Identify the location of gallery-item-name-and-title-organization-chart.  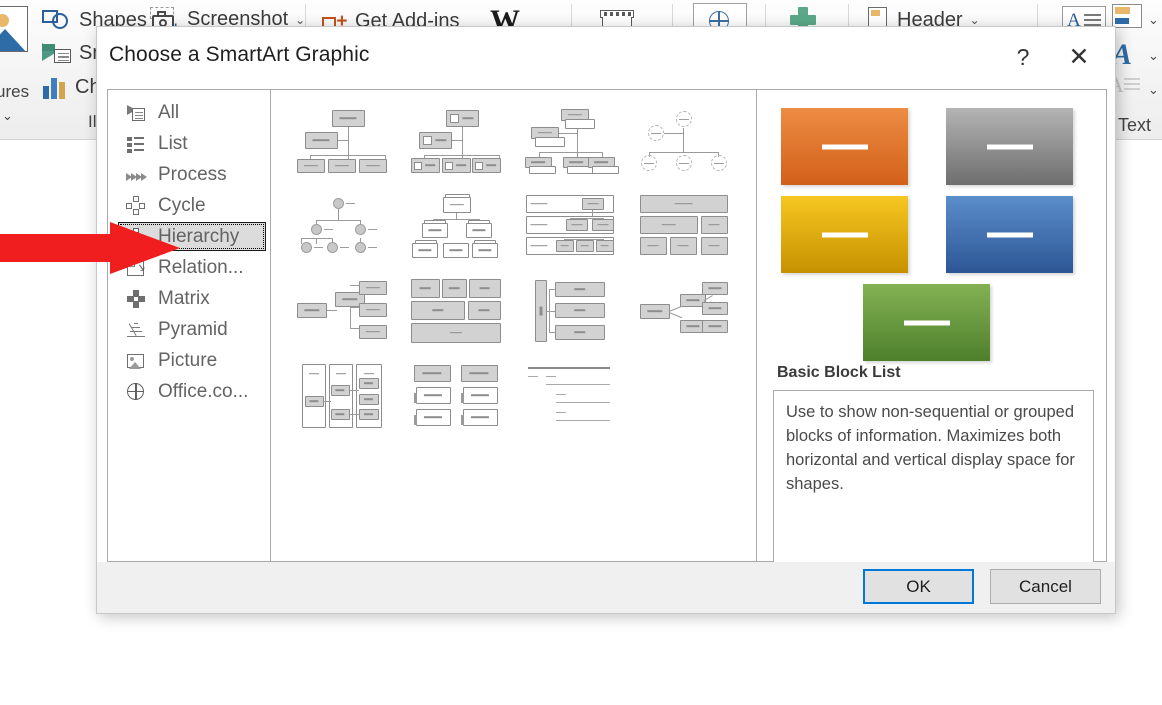
(569, 140).